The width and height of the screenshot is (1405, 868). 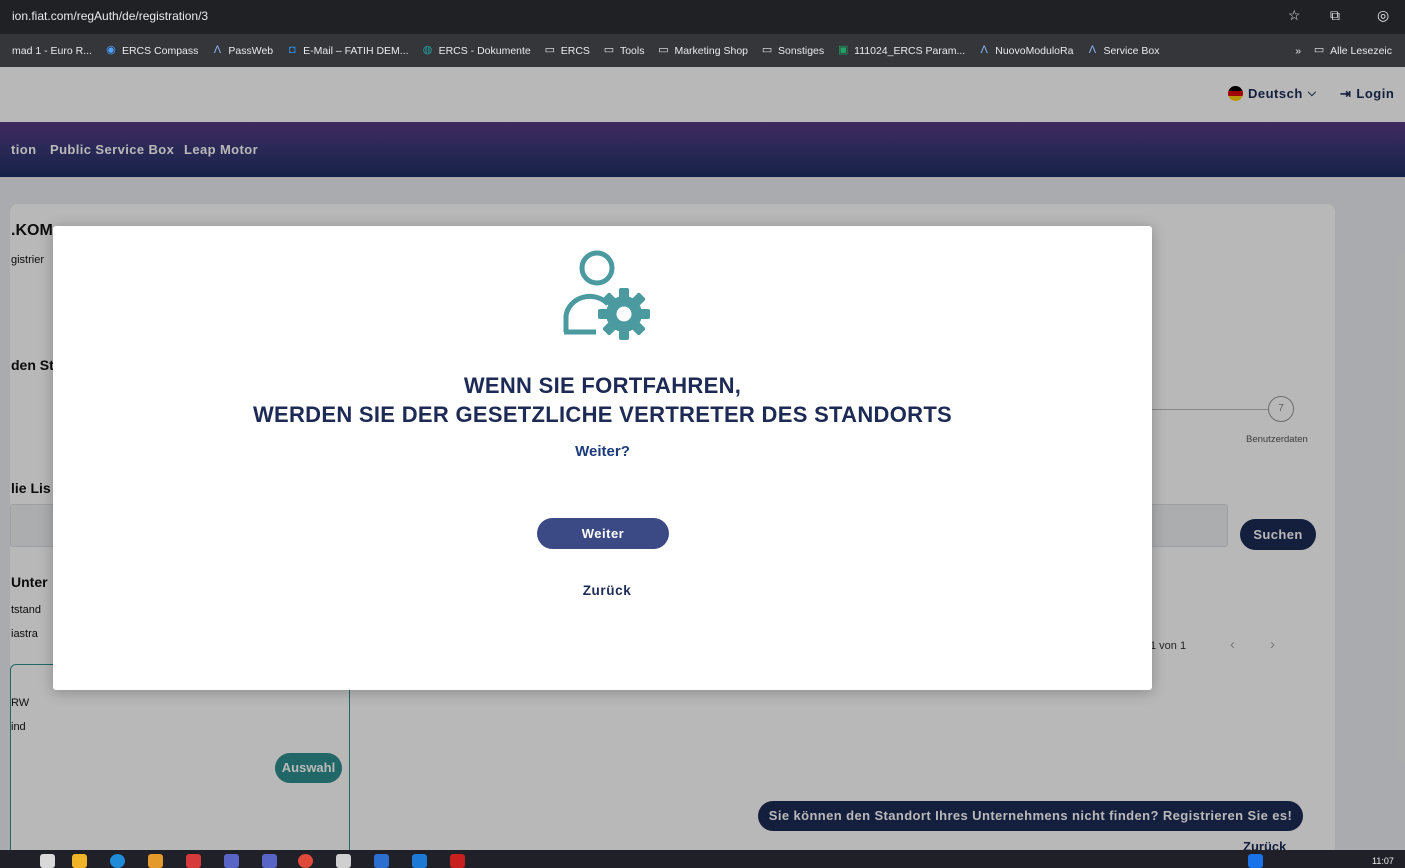 I want to click on bookmark-item: ◍ ERCS - Dokumente, so click(x=476, y=51).